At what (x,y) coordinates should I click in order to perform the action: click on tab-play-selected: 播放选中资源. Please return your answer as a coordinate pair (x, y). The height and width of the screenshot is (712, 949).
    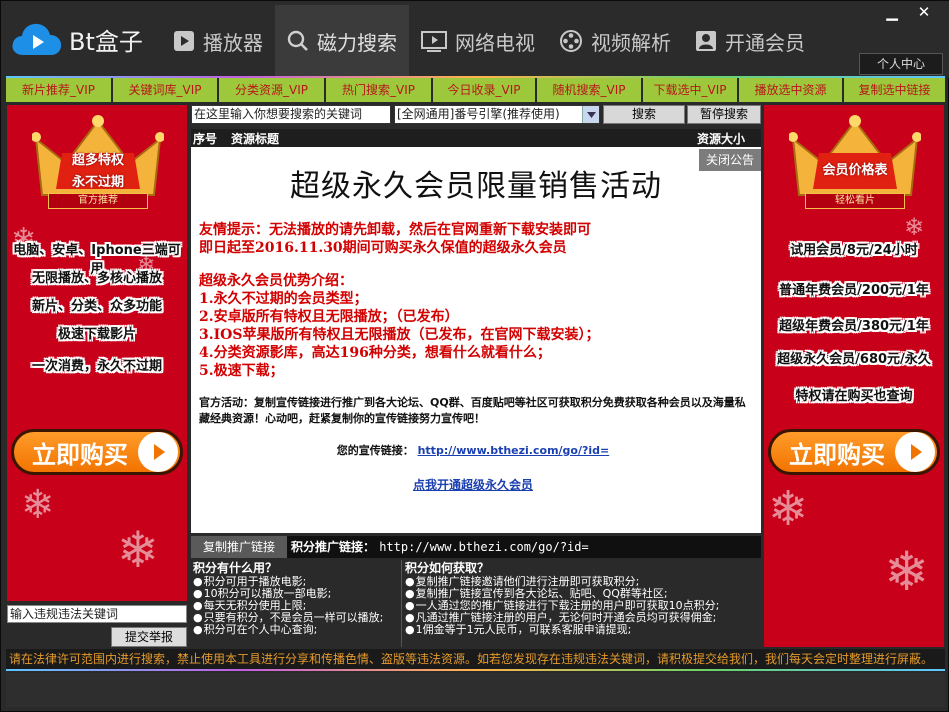
    Looking at the image, I should click on (791, 90).